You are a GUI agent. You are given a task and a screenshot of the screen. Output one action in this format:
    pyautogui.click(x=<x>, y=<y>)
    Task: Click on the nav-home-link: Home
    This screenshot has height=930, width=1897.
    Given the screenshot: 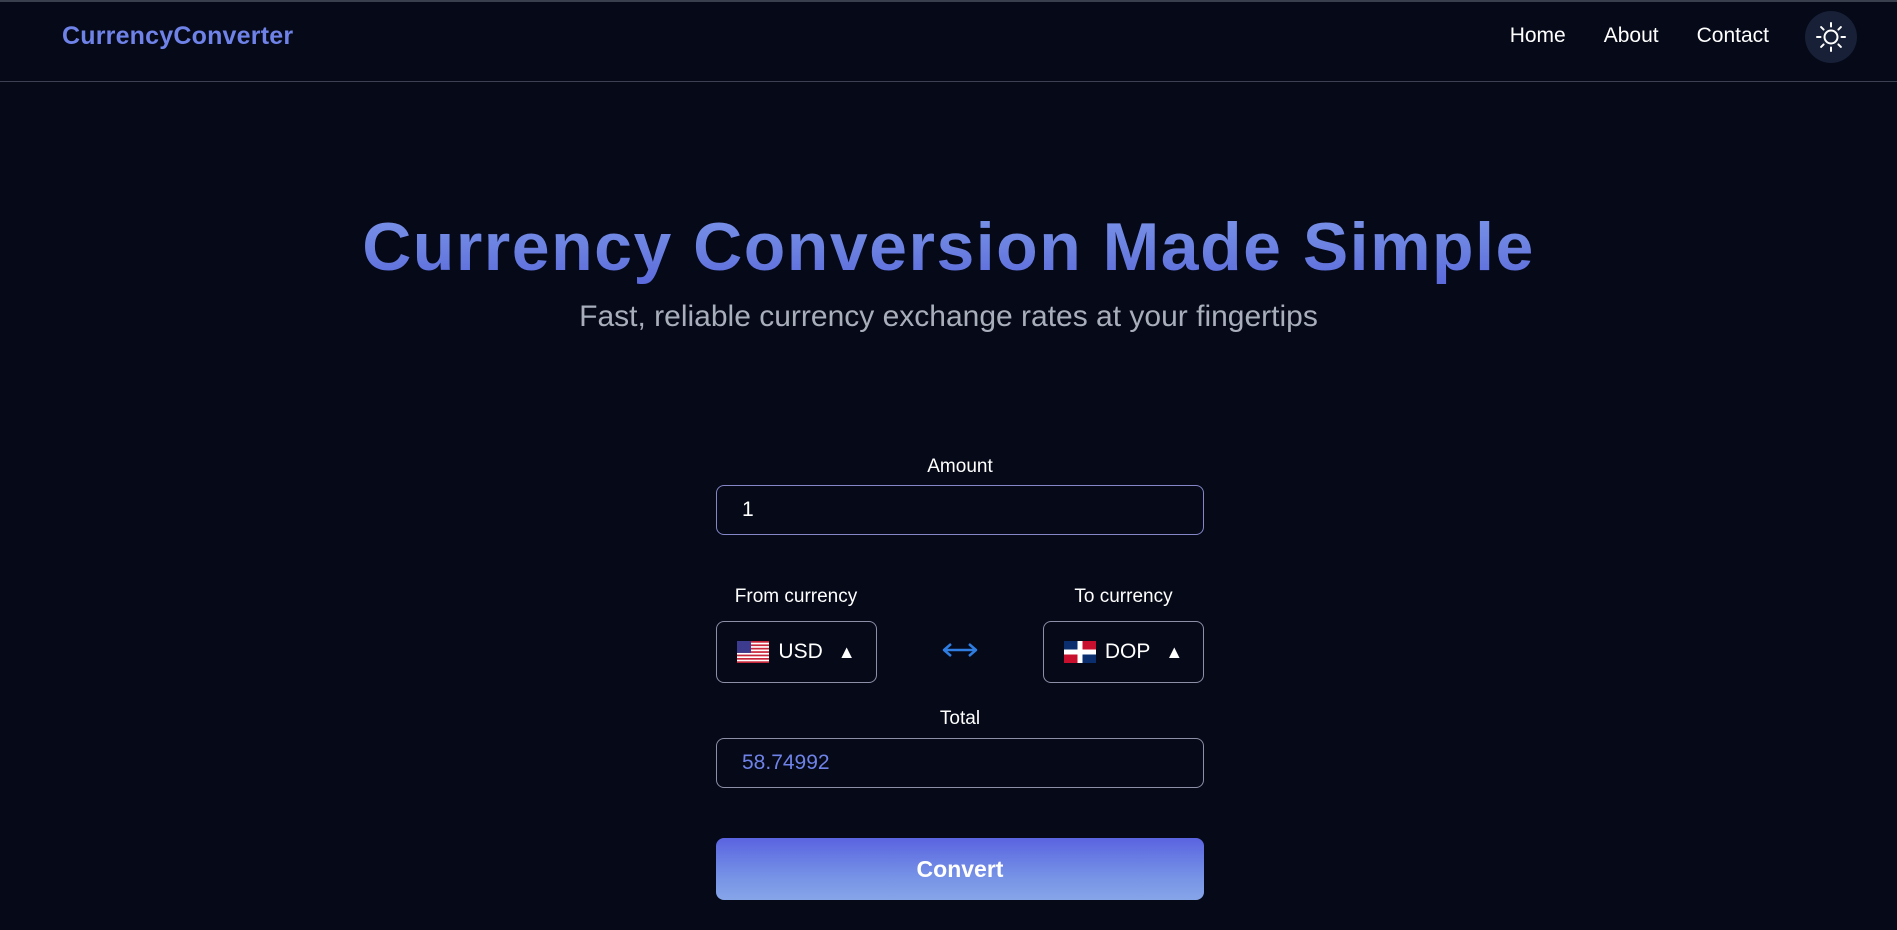 What is the action you would take?
    pyautogui.click(x=1538, y=36)
    